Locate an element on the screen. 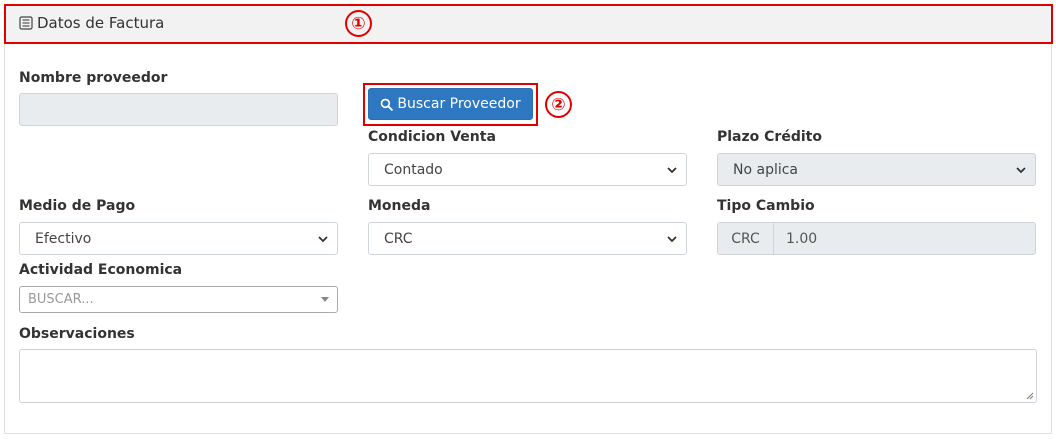  condicion-venta-value: Contado is located at coordinates (413, 169).